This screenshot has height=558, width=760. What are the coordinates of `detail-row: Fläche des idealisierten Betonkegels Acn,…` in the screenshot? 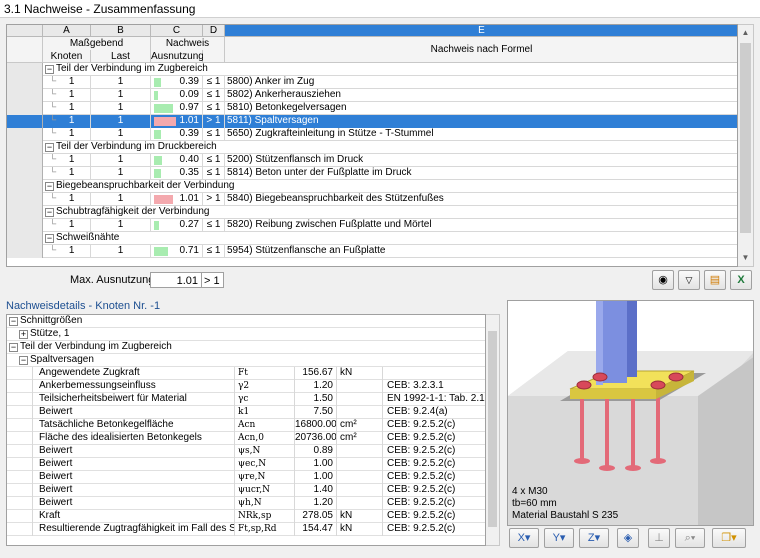 It's located at (246, 438).